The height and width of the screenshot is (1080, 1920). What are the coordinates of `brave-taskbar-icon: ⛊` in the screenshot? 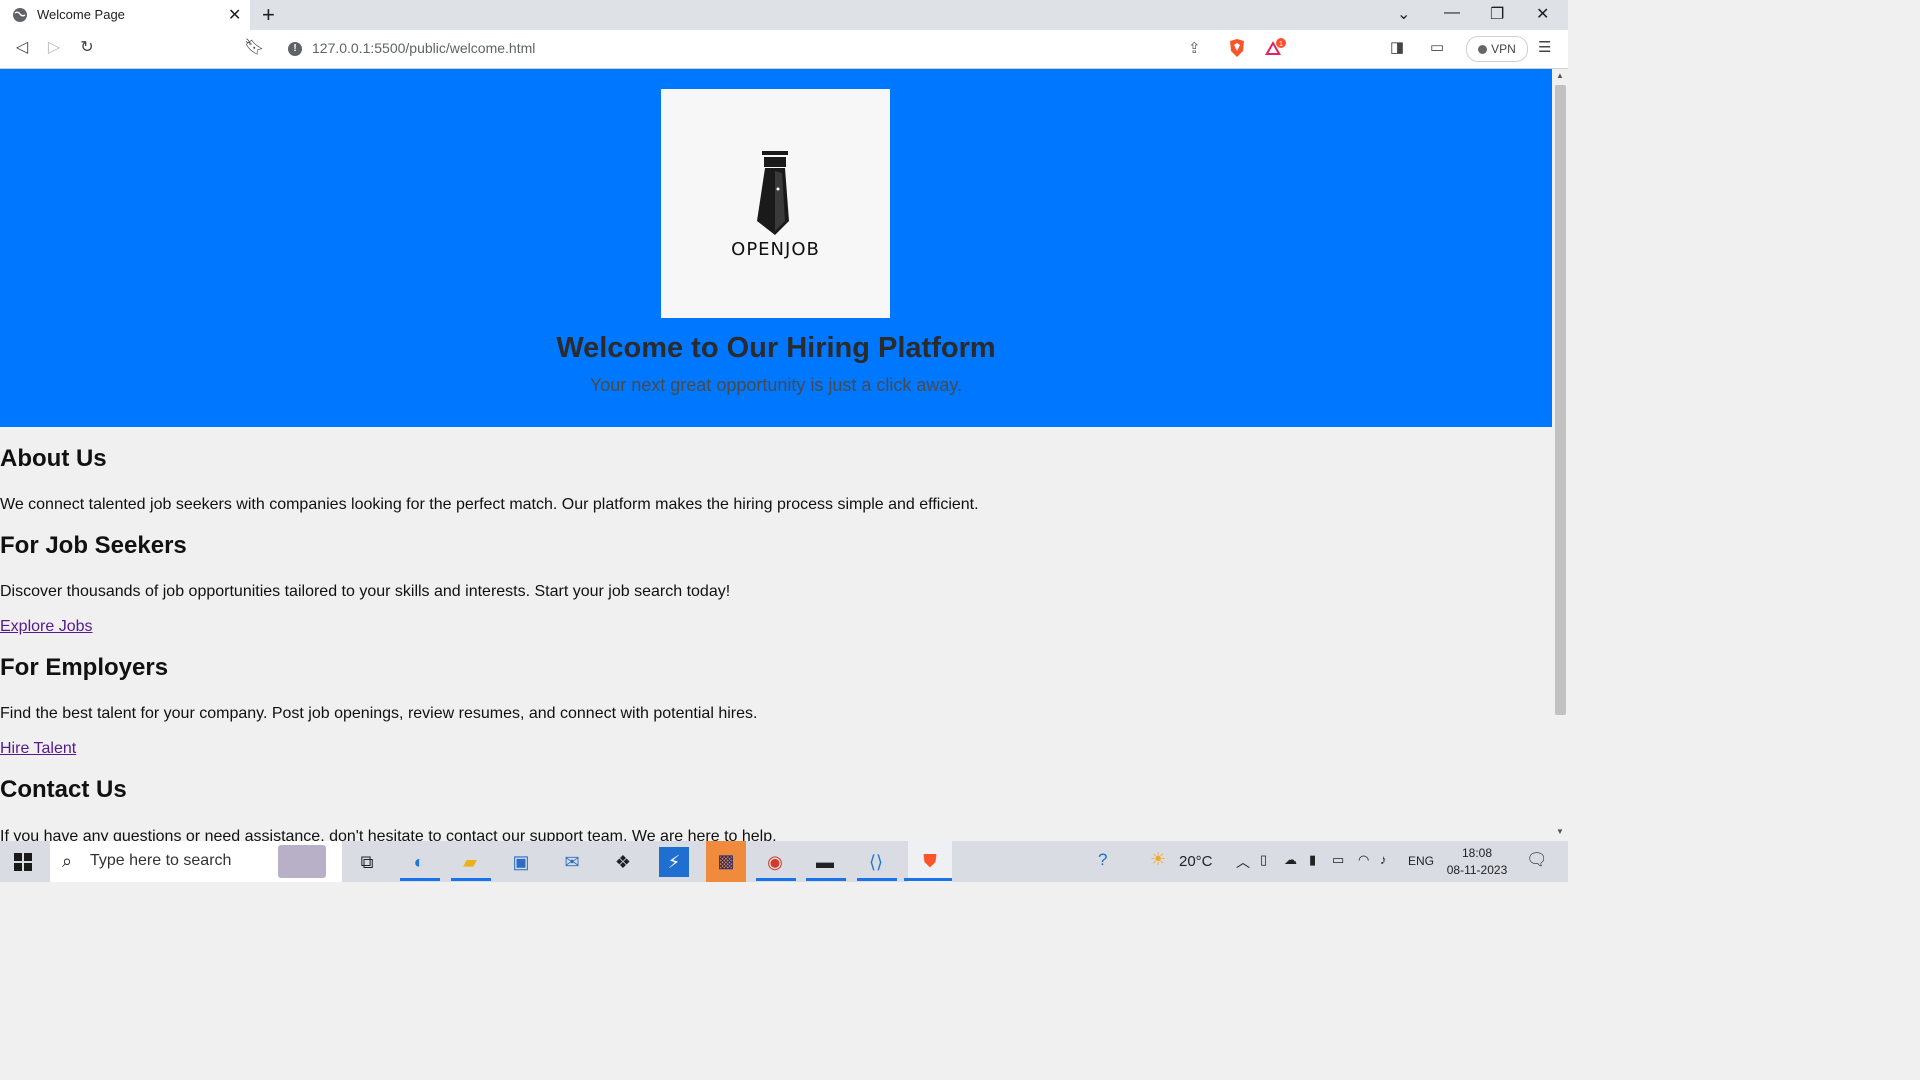 It's located at (930, 861).